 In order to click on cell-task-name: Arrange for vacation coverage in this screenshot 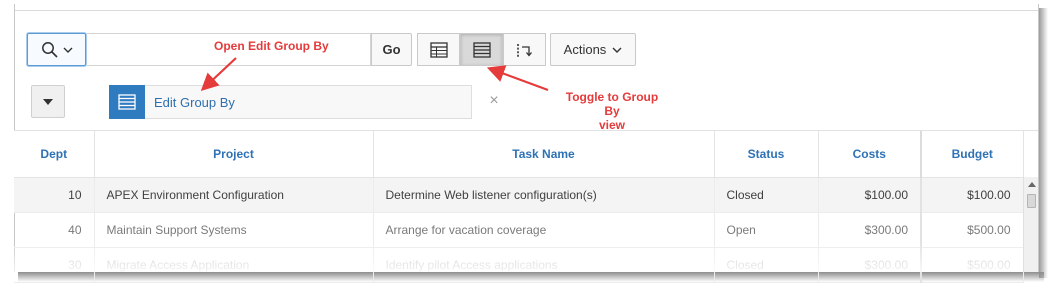, I will do `click(544, 230)`.